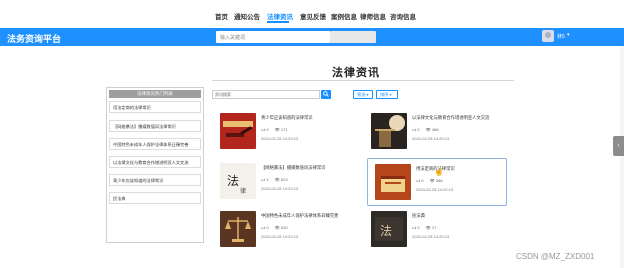 Image resolution: width=624 pixels, height=268 pixels. I want to click on search-icon, so click(326, 94).